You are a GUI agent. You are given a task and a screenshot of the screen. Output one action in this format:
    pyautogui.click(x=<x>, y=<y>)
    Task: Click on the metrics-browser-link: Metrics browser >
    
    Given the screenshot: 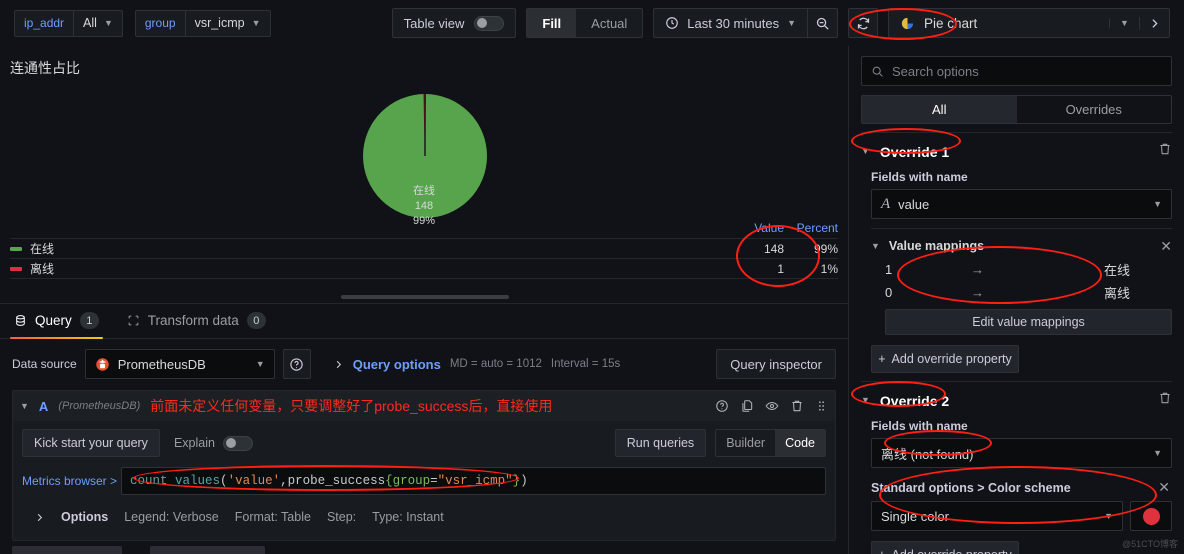 What is the action you would take?
    pyautogui.click(x=69, y=481)
    